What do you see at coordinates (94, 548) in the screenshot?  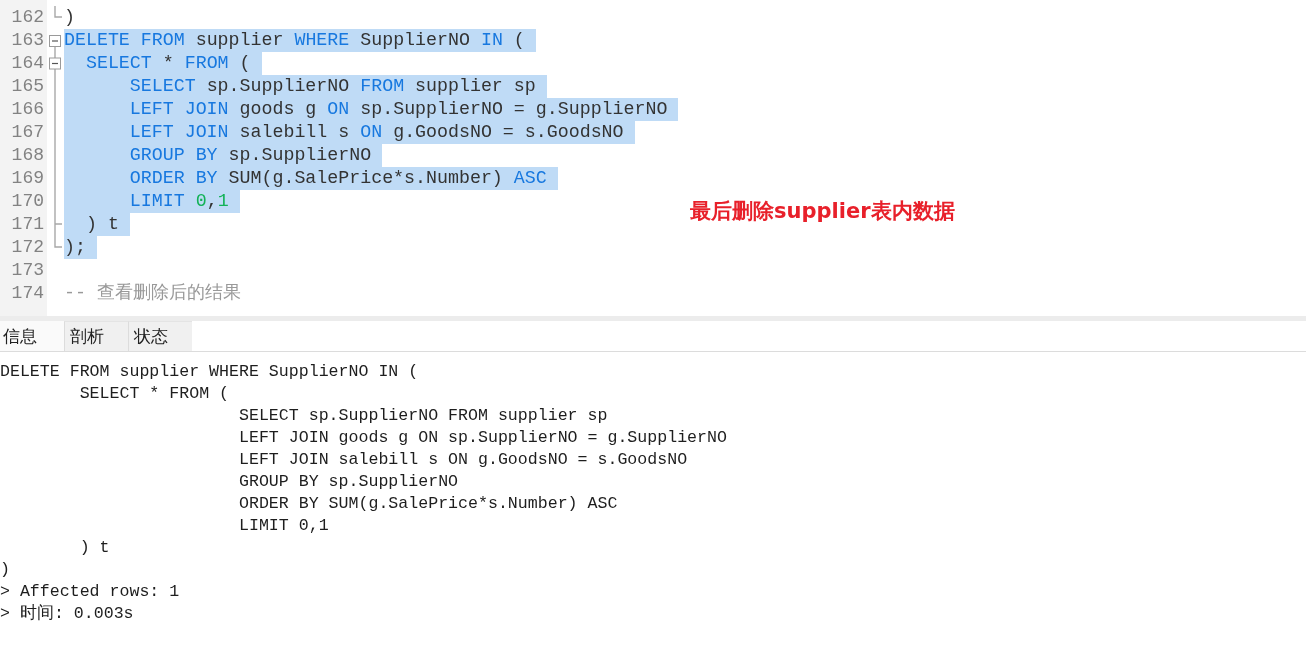 I see `output-line: ) t` at bounding box center [94, 548].